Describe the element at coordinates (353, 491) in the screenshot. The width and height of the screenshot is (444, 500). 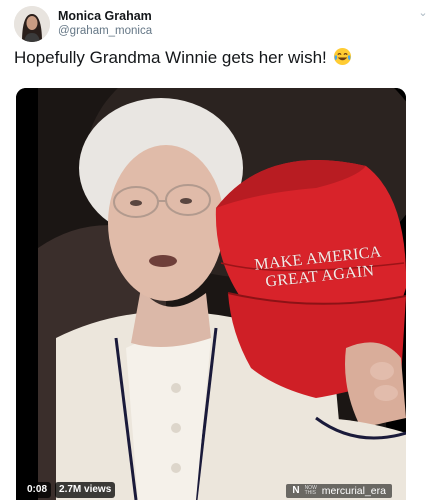
I see `watermark-account: mercurial_era` at that location.